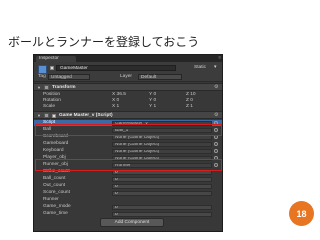  Describe the element at coordinates (162, 207) in the screenshot. I see `game-mode-field: 0` at that location.